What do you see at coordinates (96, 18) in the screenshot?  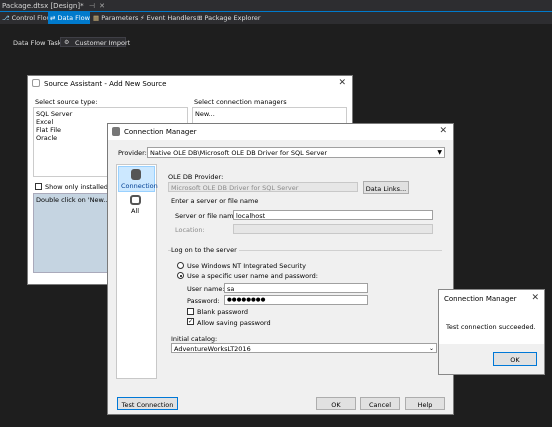 I see `parameters-icon: ▦` at bounding box center [96, 18].